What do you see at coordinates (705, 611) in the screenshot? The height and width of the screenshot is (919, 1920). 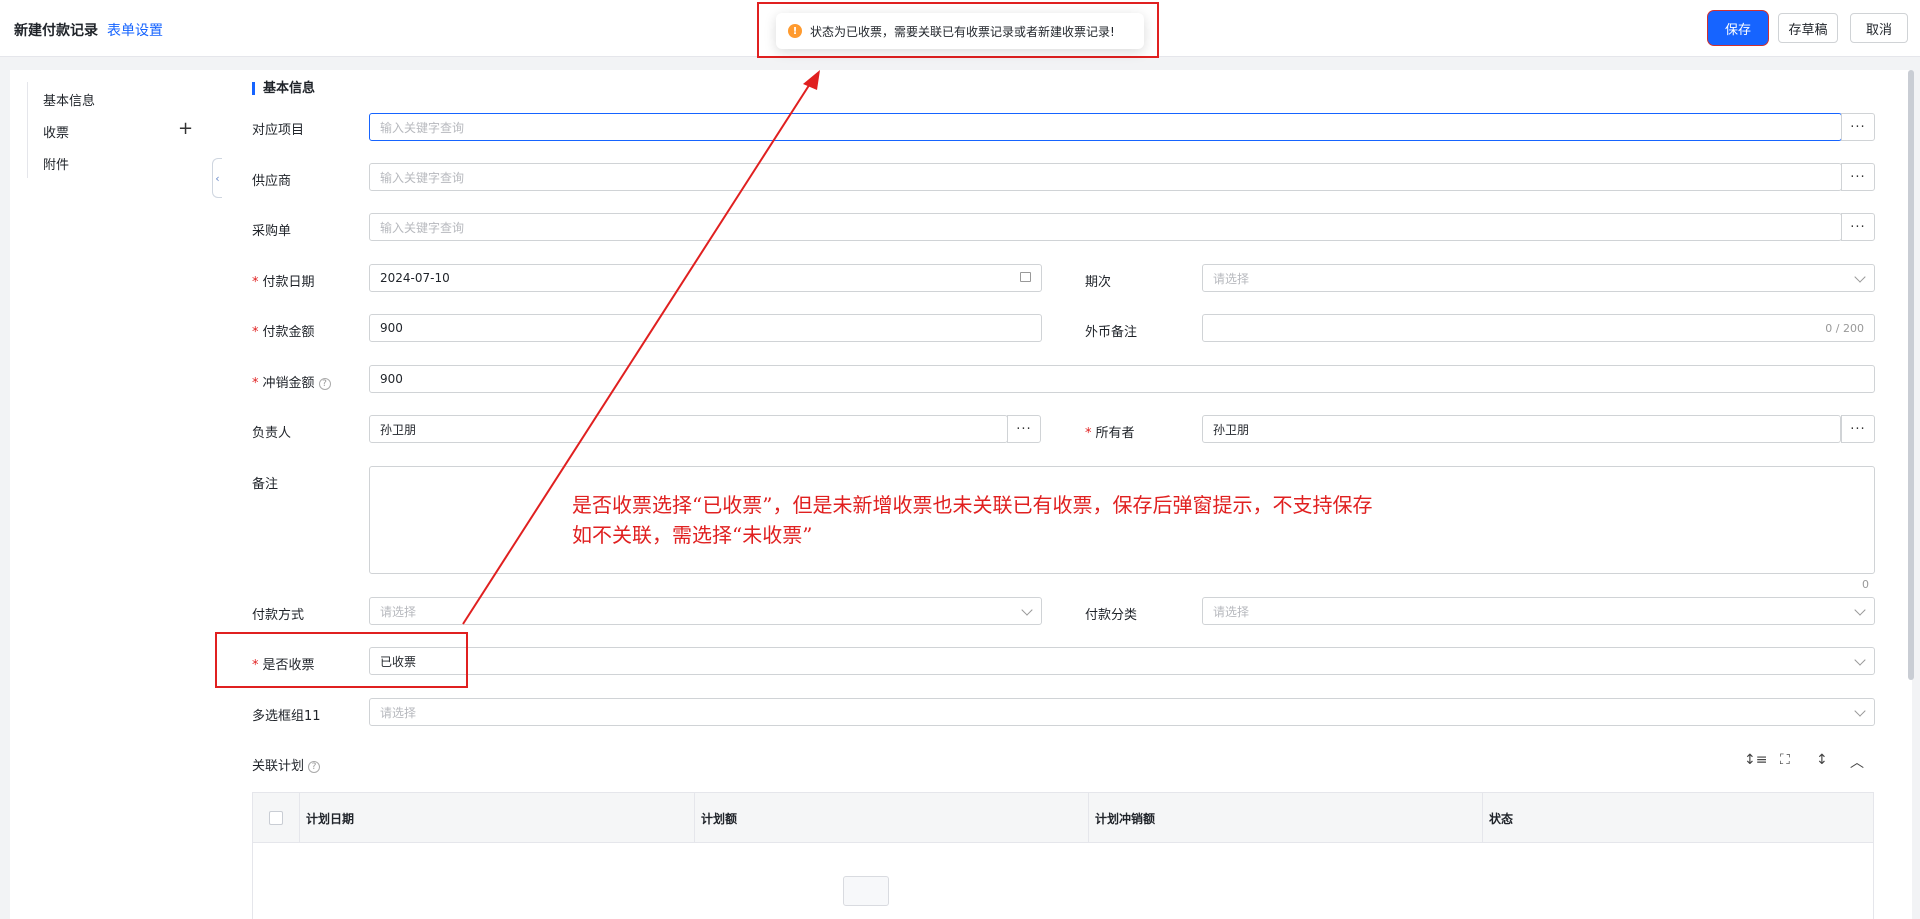 I see `pay-method-select: 请选择` at bounding box center [705, 611].